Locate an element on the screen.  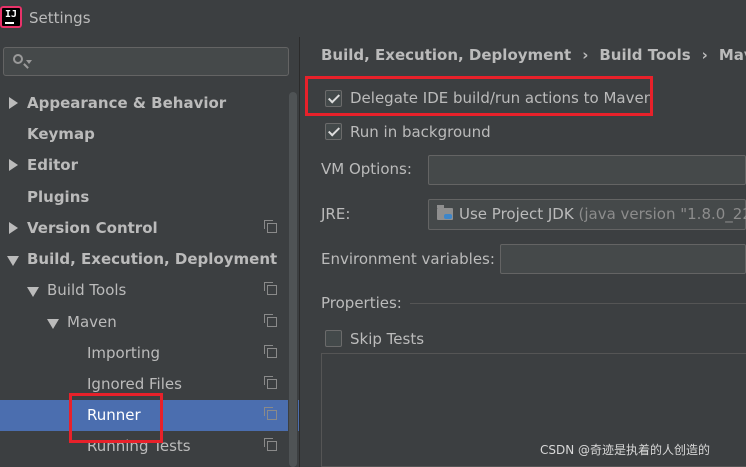
sidebar-item-maven: Maven is located at coordinates (150, 322).